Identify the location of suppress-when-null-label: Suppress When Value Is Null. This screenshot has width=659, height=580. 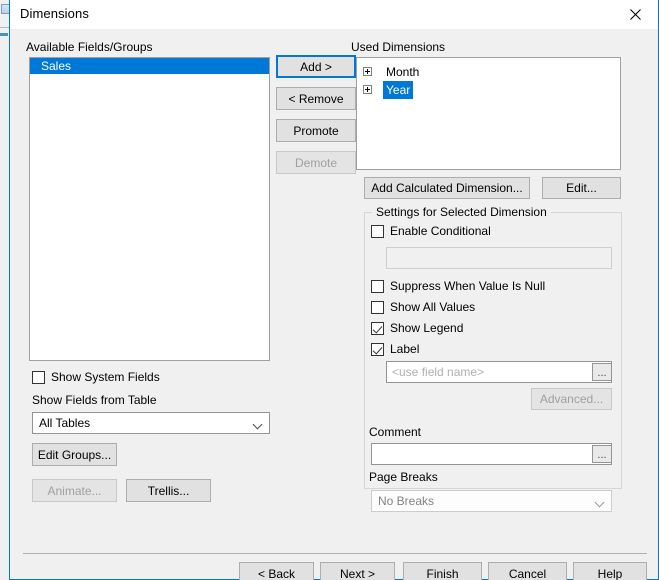
(468, 286).